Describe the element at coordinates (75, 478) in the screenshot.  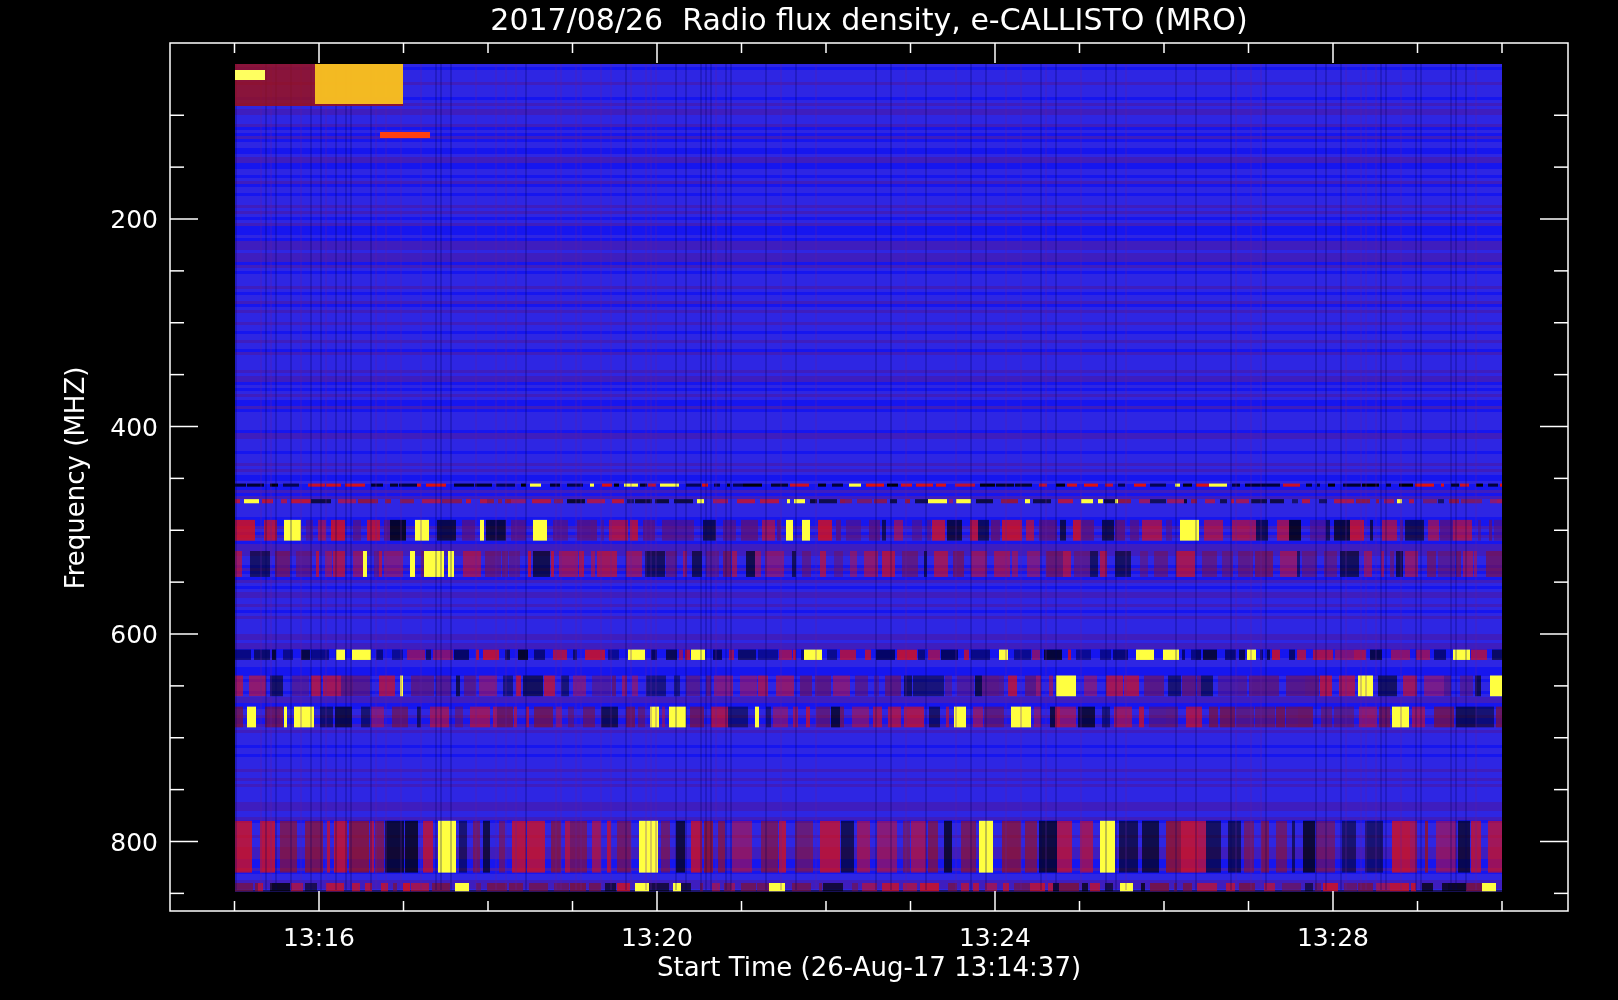
I see `y-axis-label: Frequency (MHZ)` at that location.